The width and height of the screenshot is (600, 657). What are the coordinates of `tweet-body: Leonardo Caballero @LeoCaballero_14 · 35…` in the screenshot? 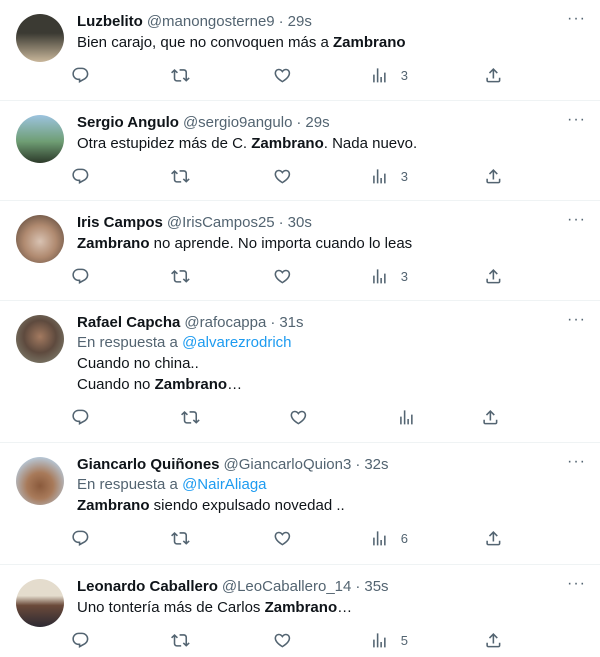 It's located at (328, 617).